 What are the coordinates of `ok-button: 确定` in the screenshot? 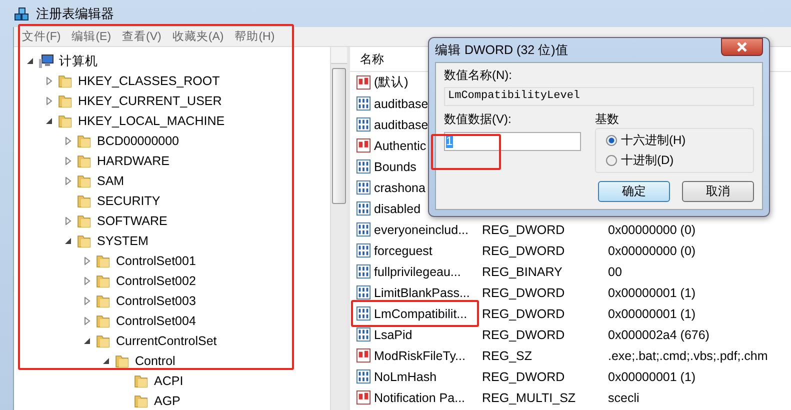 It's located at (634, 191).